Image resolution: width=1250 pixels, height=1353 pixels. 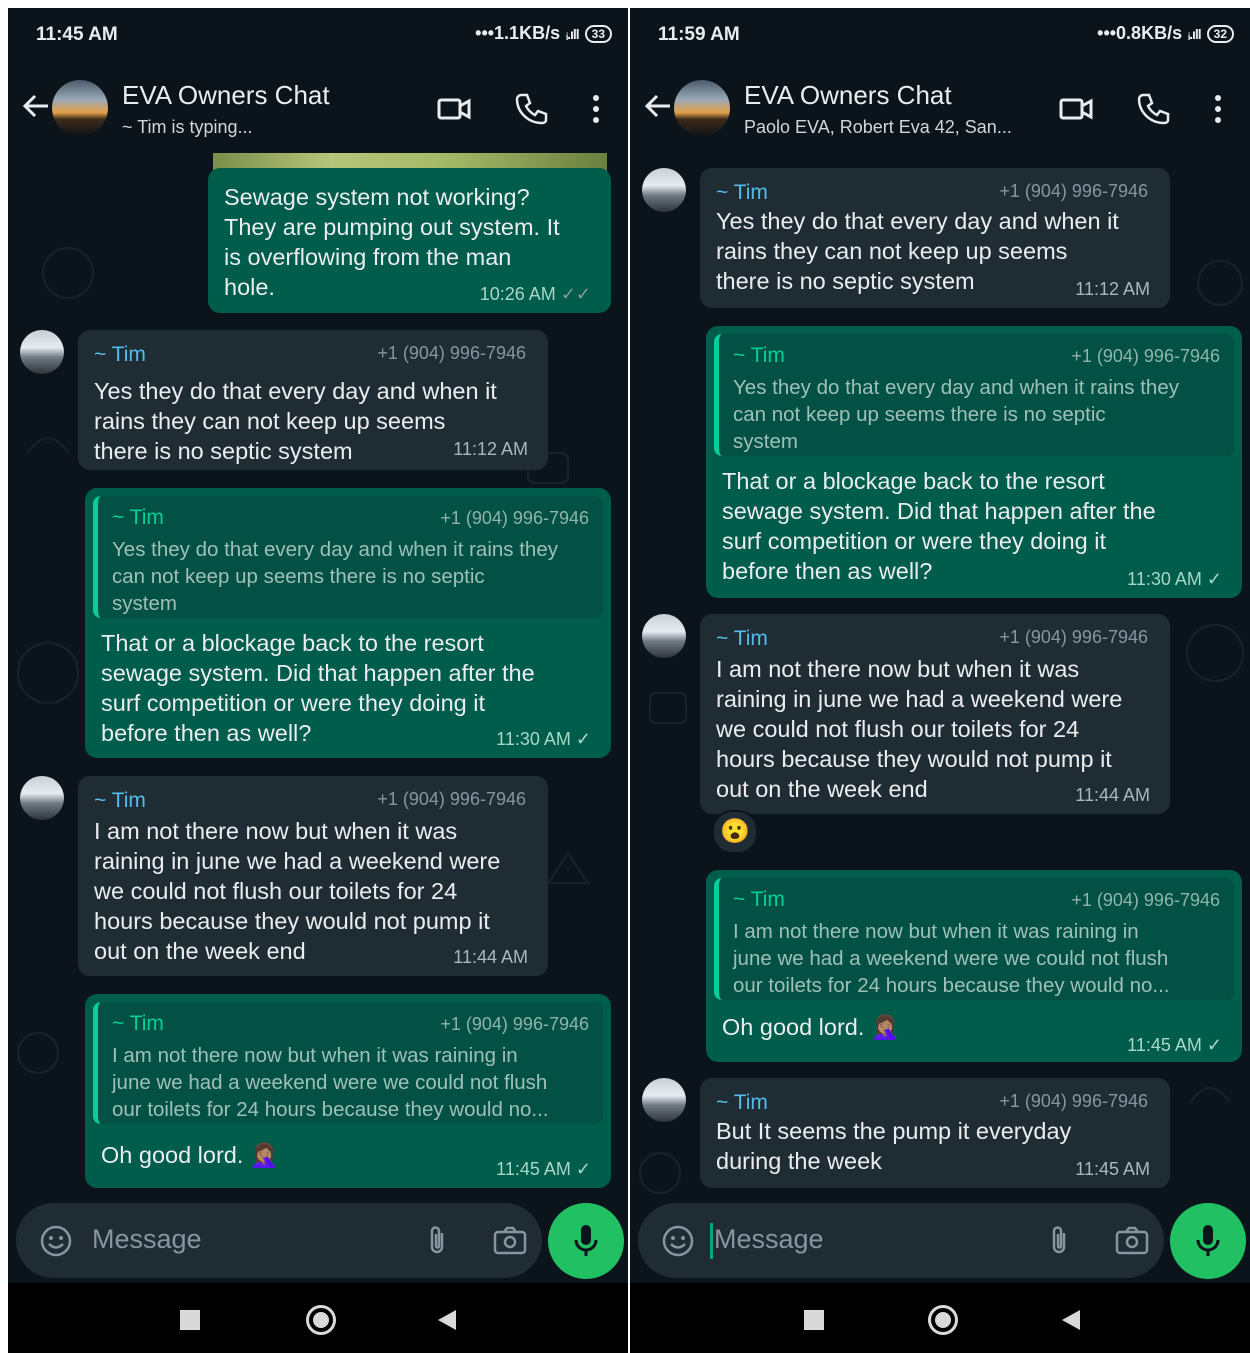 I want to click on message-reaction: 😮, so click(x=735, y=832).